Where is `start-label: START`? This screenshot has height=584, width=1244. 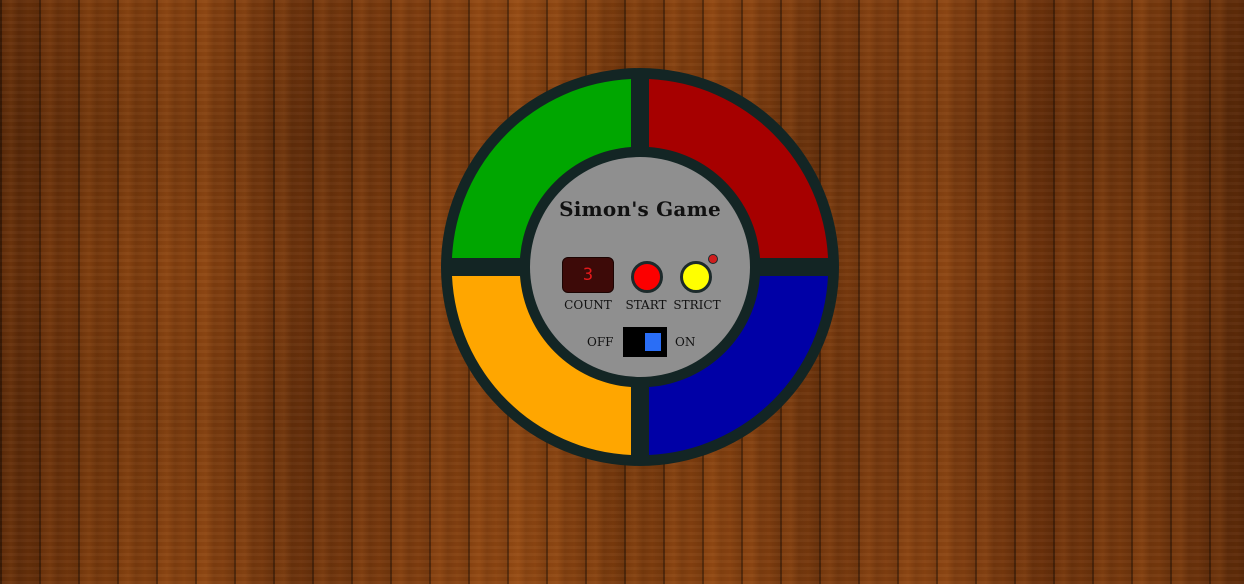 start-label: START is located at coordinates (646, 305).